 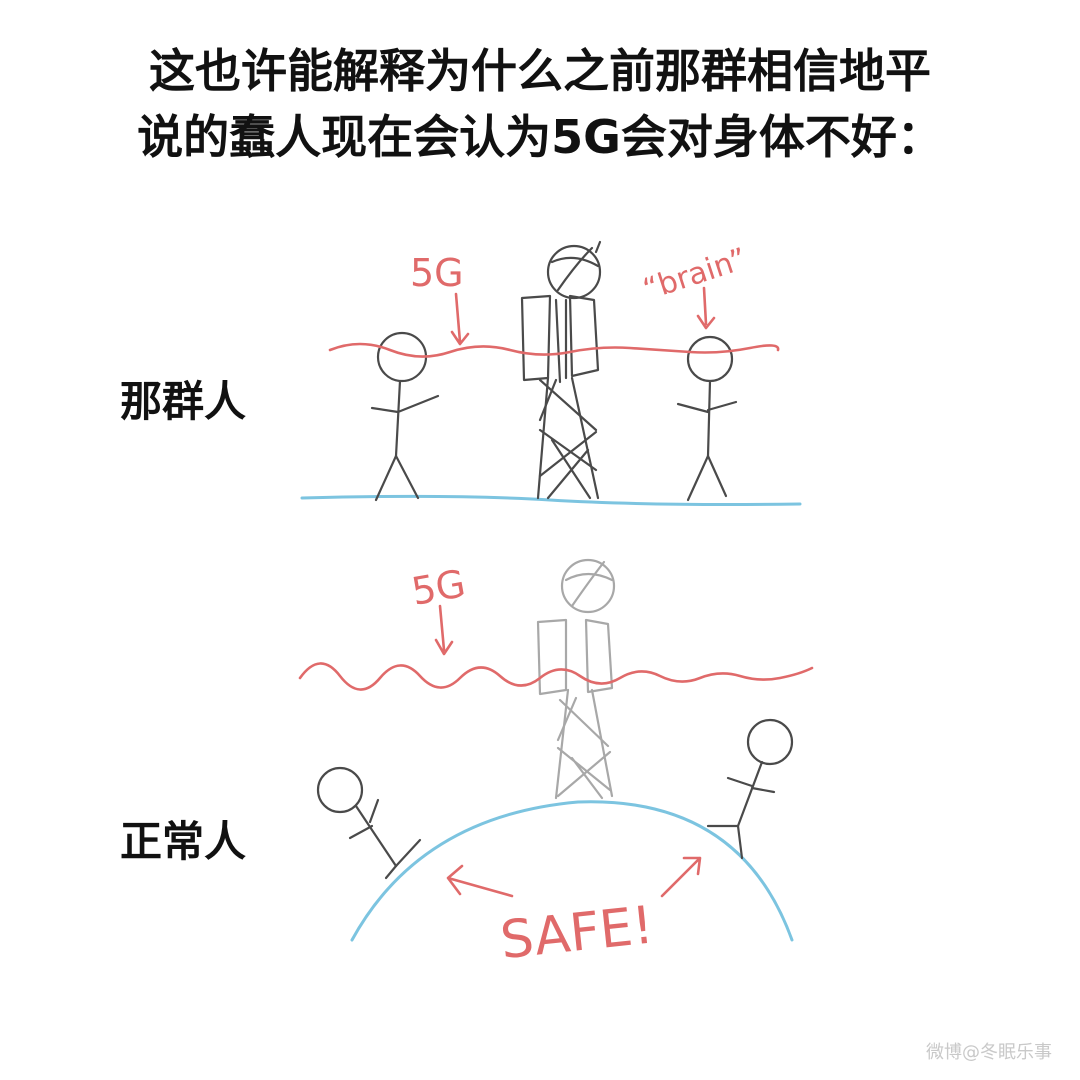 I want to click on bottom-stick-figure-left, so click(x=369, y=823).